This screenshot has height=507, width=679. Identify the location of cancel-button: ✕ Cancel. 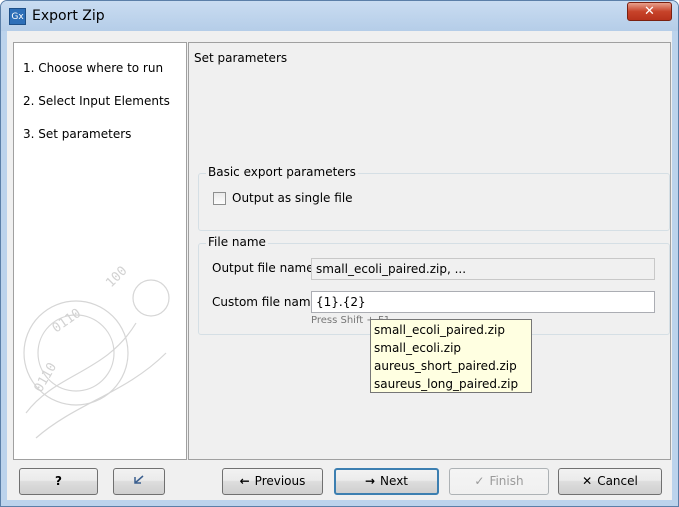
(610, 481).